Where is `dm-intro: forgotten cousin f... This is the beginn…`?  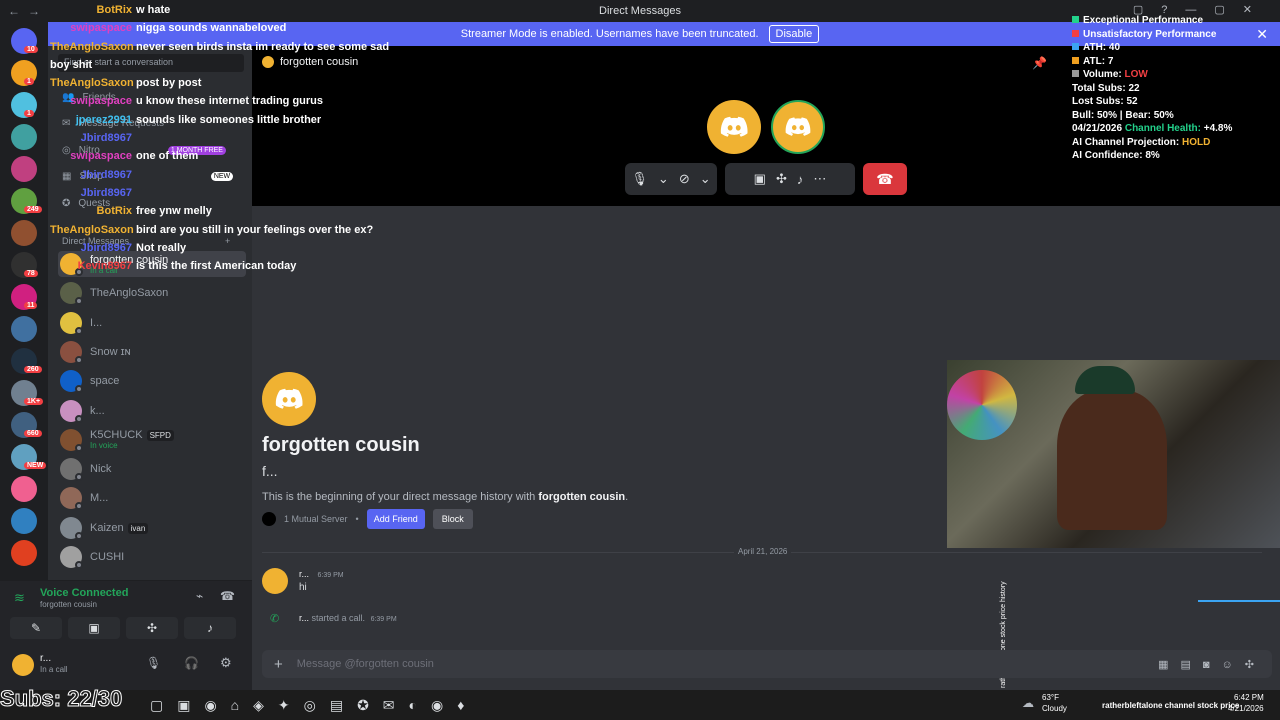 dm-intro: forgotten cousin f... This is the beginn… is located at coordinates (445, 450).